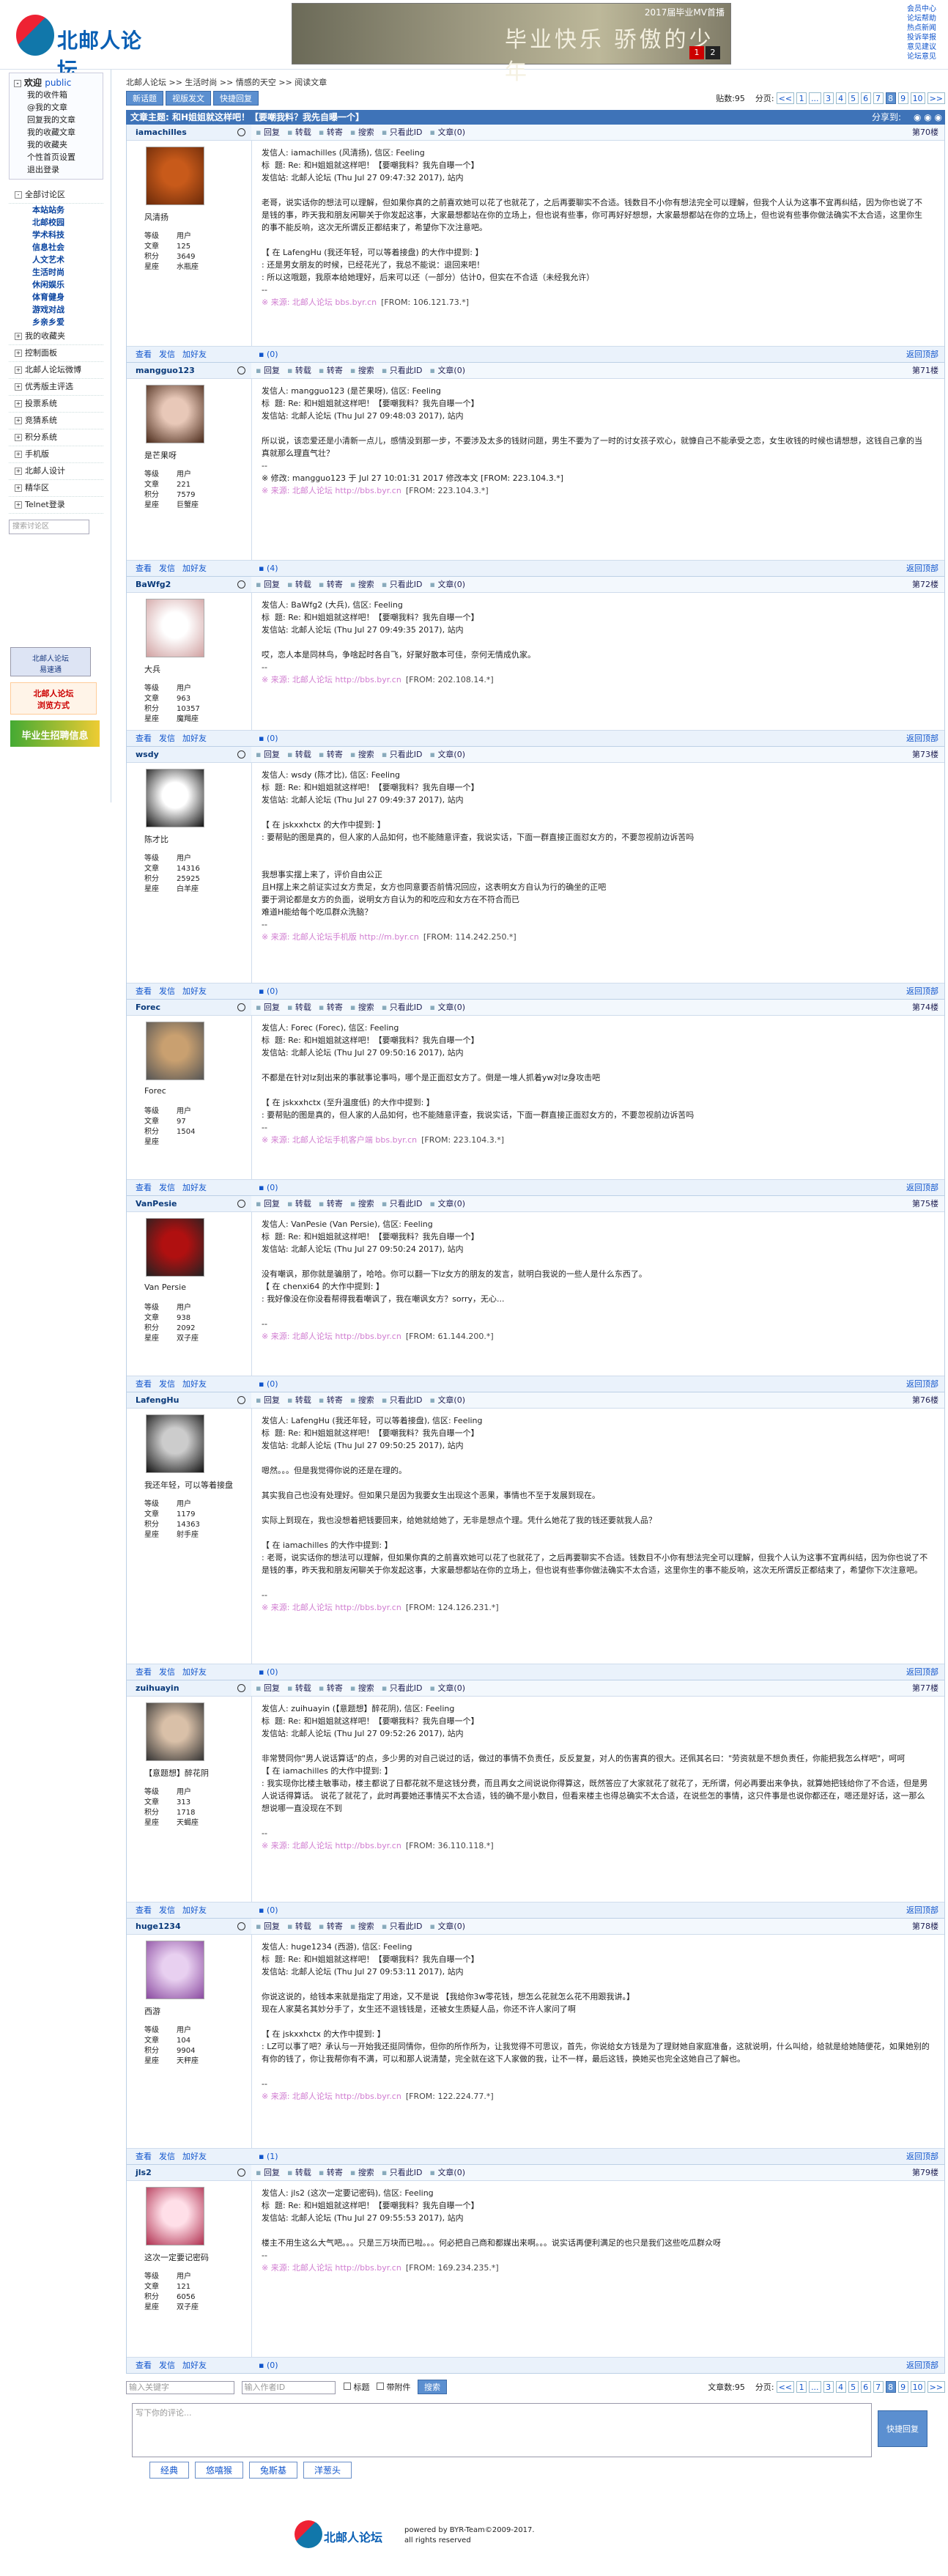  What do you see at coordinates (56, 370) in the screenshot?
I see `sidebar-section: + 北邮人论坛微博` at bounding box center [56, 370].